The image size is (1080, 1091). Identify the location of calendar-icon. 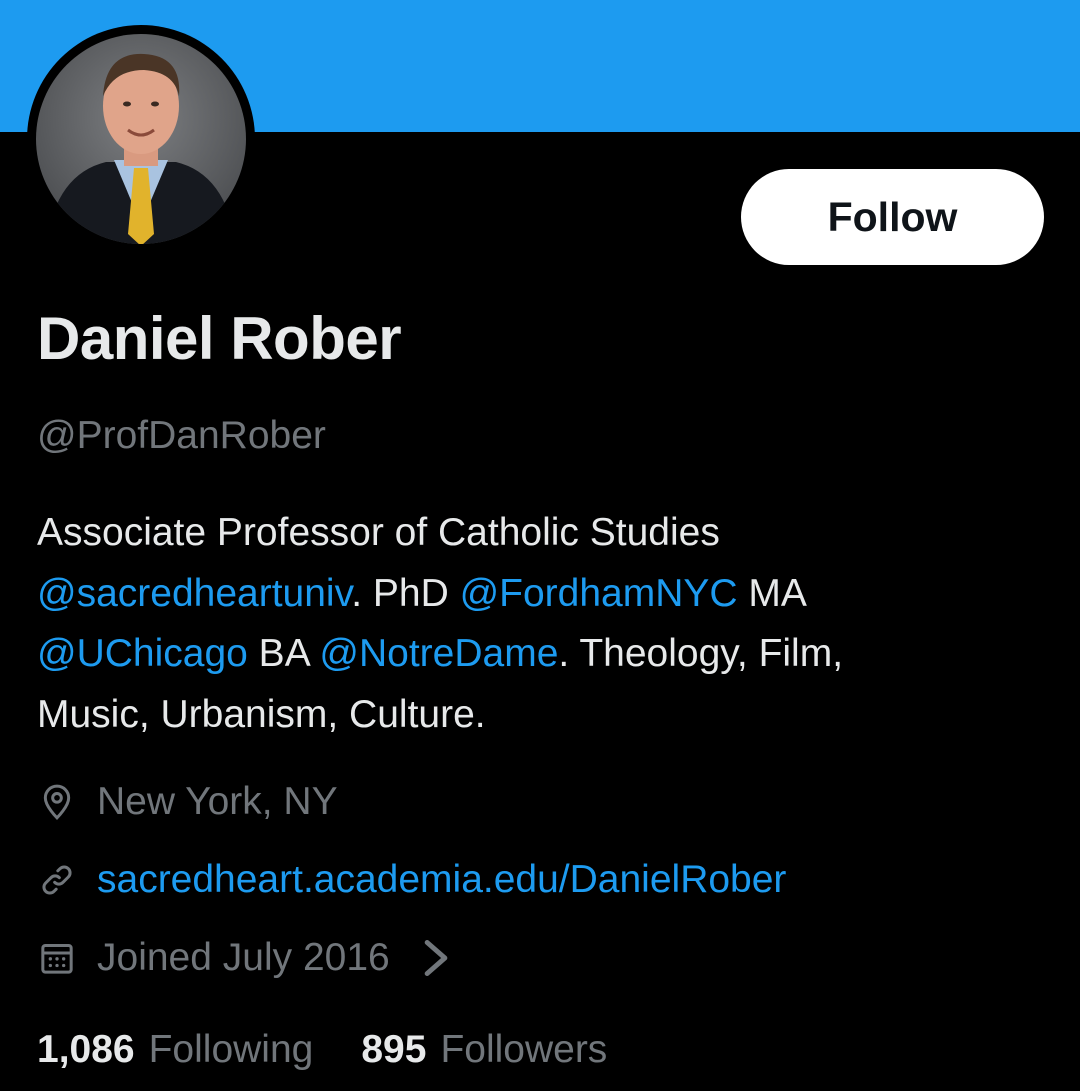
(57, 959).